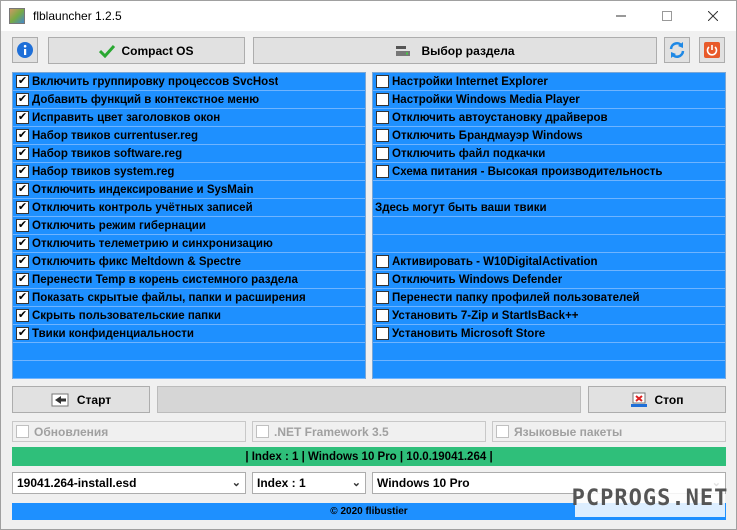  I want to click on tweak-row: Установить Microsoft Store, so click(549, 334).